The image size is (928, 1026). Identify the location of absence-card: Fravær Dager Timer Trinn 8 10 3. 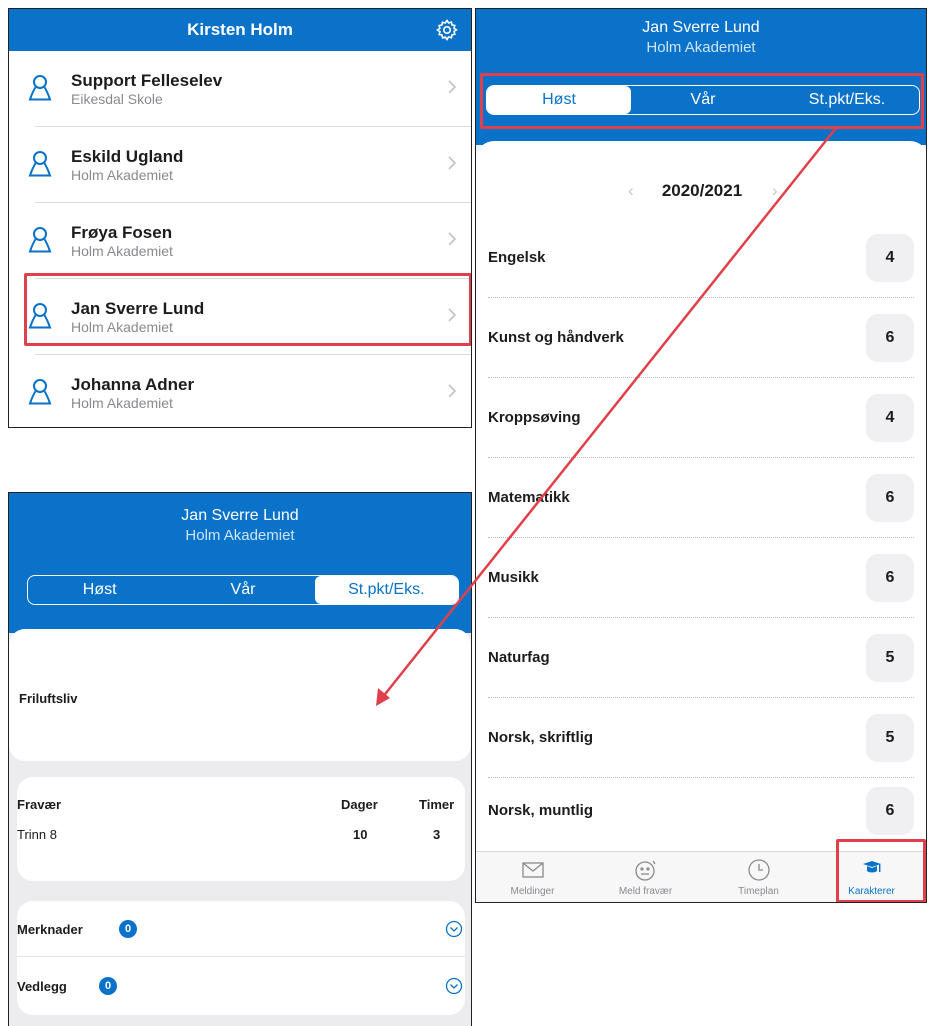
(241, 829).